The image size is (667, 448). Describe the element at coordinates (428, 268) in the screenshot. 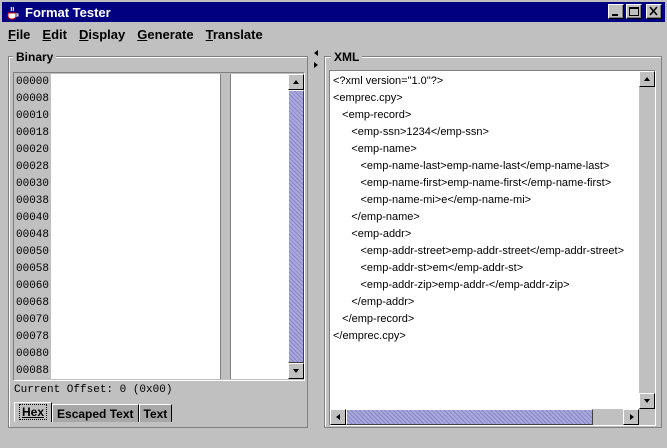

I see `xml-line: <emp-addr-st>em</emp-addr-st>` at that location.